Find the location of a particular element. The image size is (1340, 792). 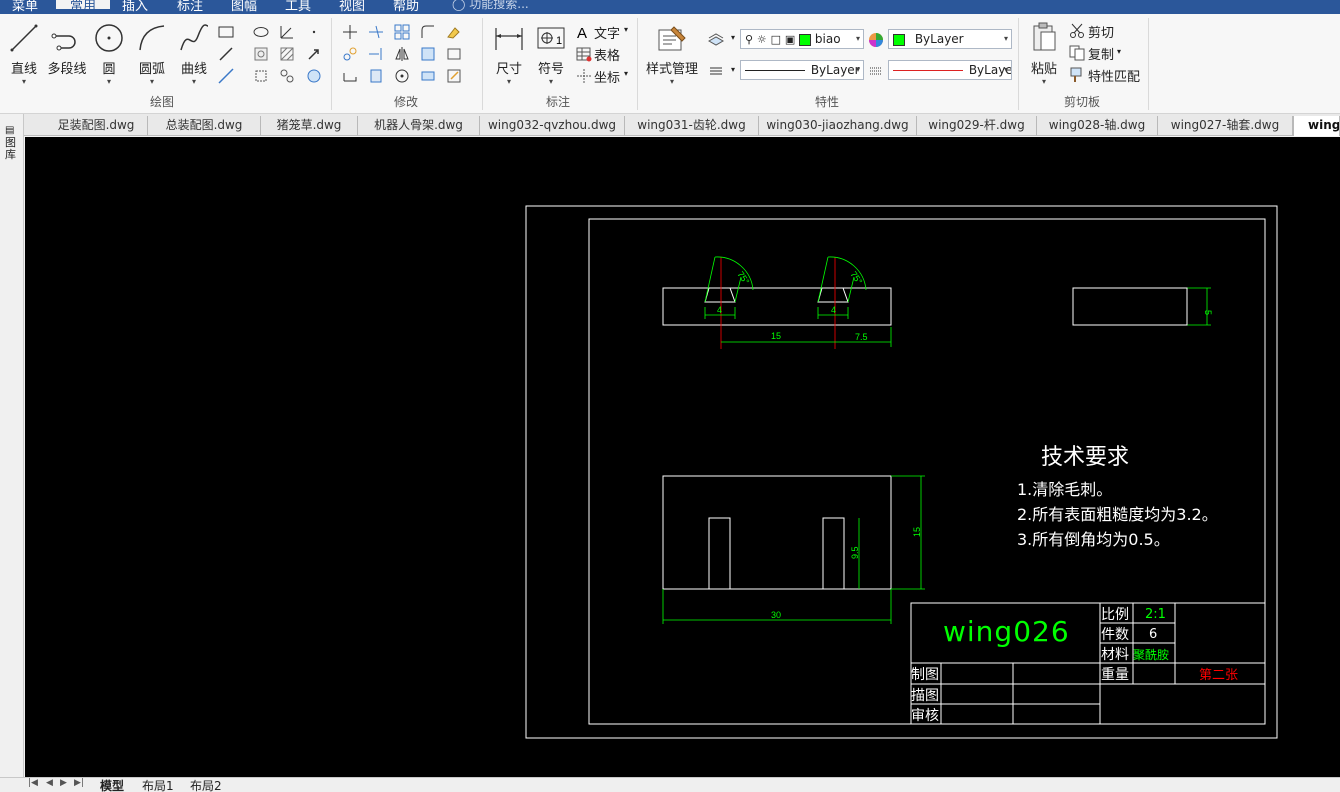

doc-tab: wing032-qvzhou.dwg is located at coordinates (552, 126).